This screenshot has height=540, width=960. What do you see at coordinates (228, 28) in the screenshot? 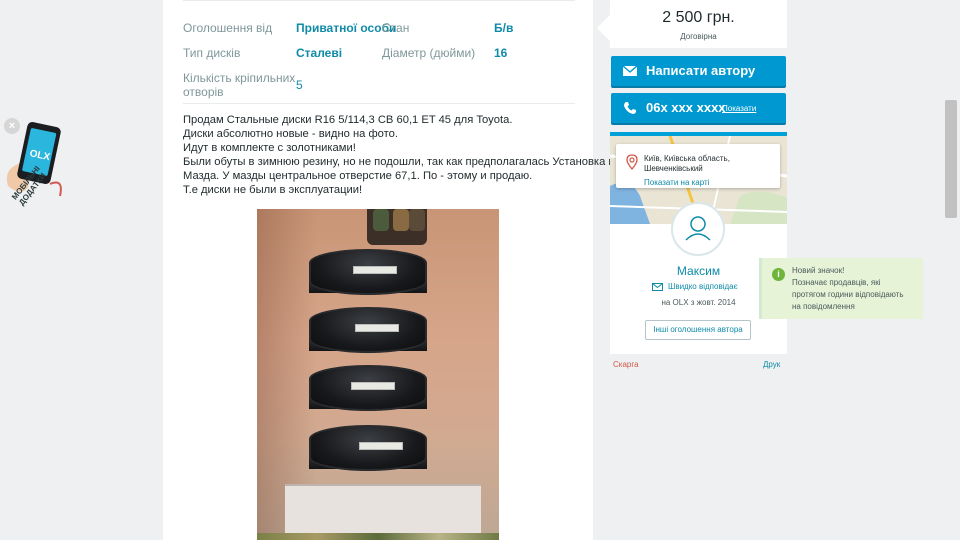
I see `param-label: Оголошення від` at bounding box center [228, 28].